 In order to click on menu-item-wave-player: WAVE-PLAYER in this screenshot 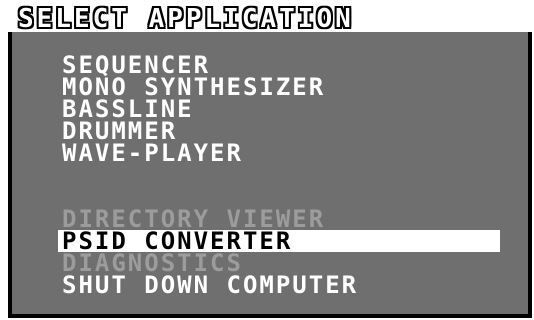, I will do `click(297, 153)`.